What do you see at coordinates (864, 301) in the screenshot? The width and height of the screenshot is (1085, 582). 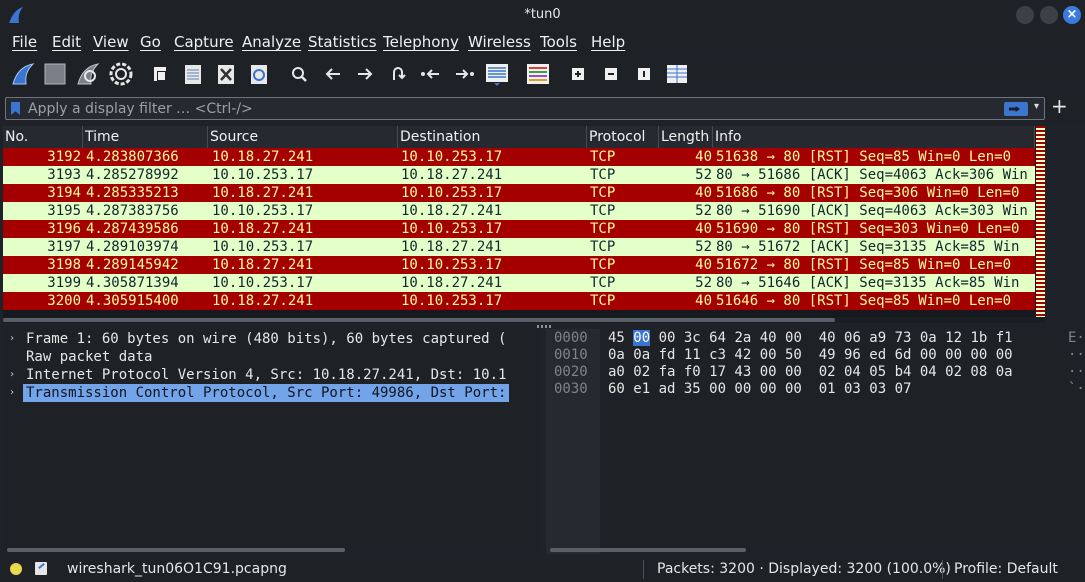 I see `packet-cell-info: 51646 → 80 [RST] Seq=85 Win=0 Len=0` at bounding box center [864, 301].